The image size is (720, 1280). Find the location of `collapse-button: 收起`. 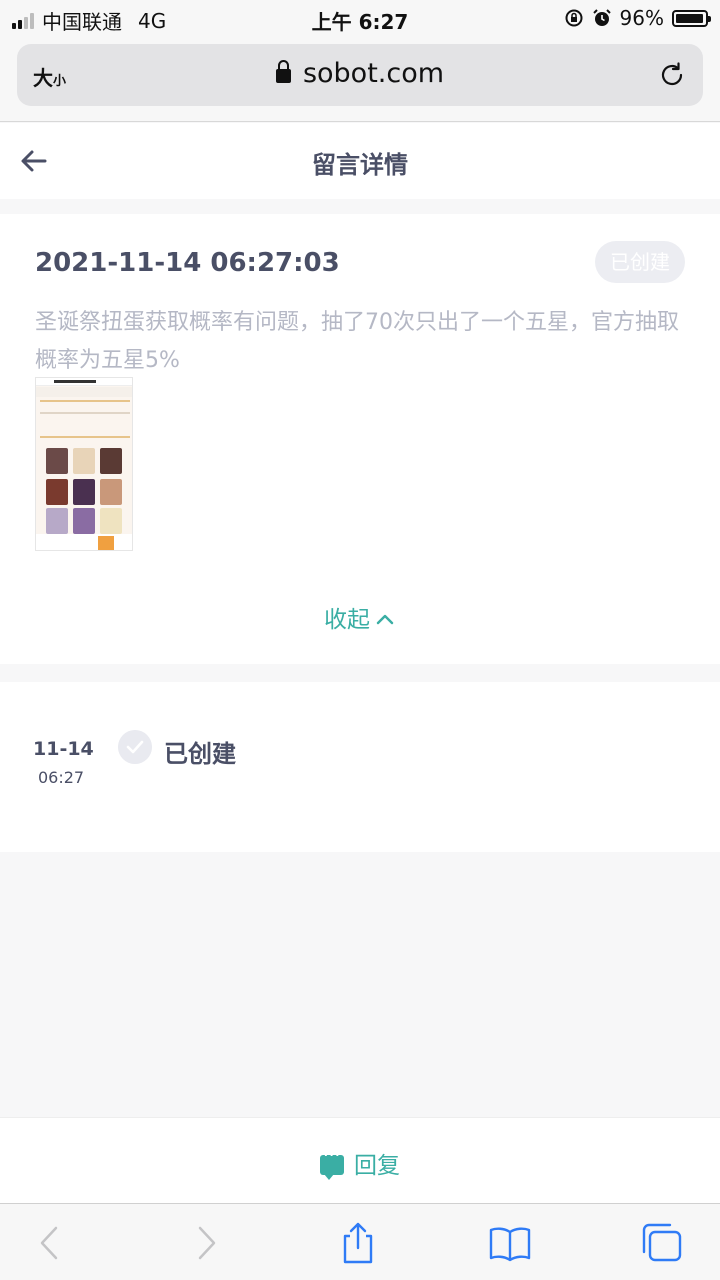

collapse-button: 收起 is located at coordinates (360, 617).